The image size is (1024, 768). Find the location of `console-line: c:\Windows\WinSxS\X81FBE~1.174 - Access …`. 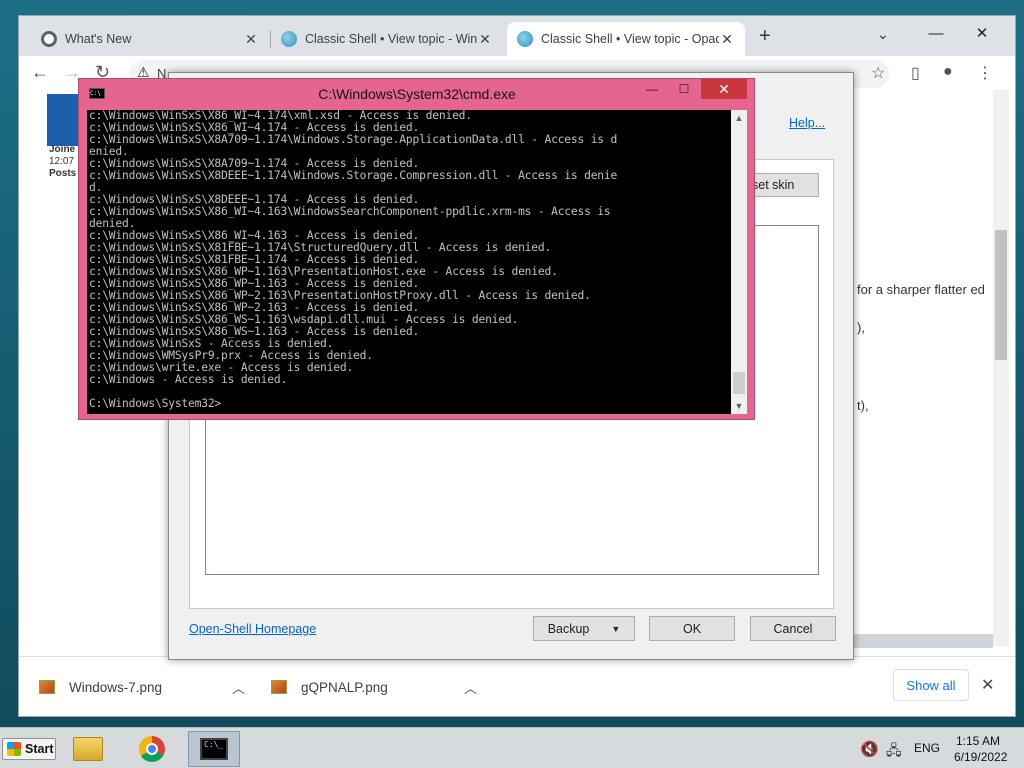

console-line: c:\Windows\WinSxS\X81FBE~1.174 - Access … is located at coordinates (254, 260).